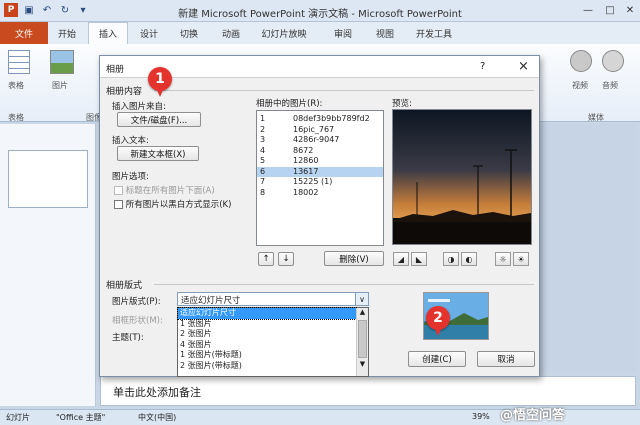 This screenshot has width=640, height=425. Describe the element at coordinates (437, 359) in the screenshot. I see `create-button: 创建(C)` at that location.